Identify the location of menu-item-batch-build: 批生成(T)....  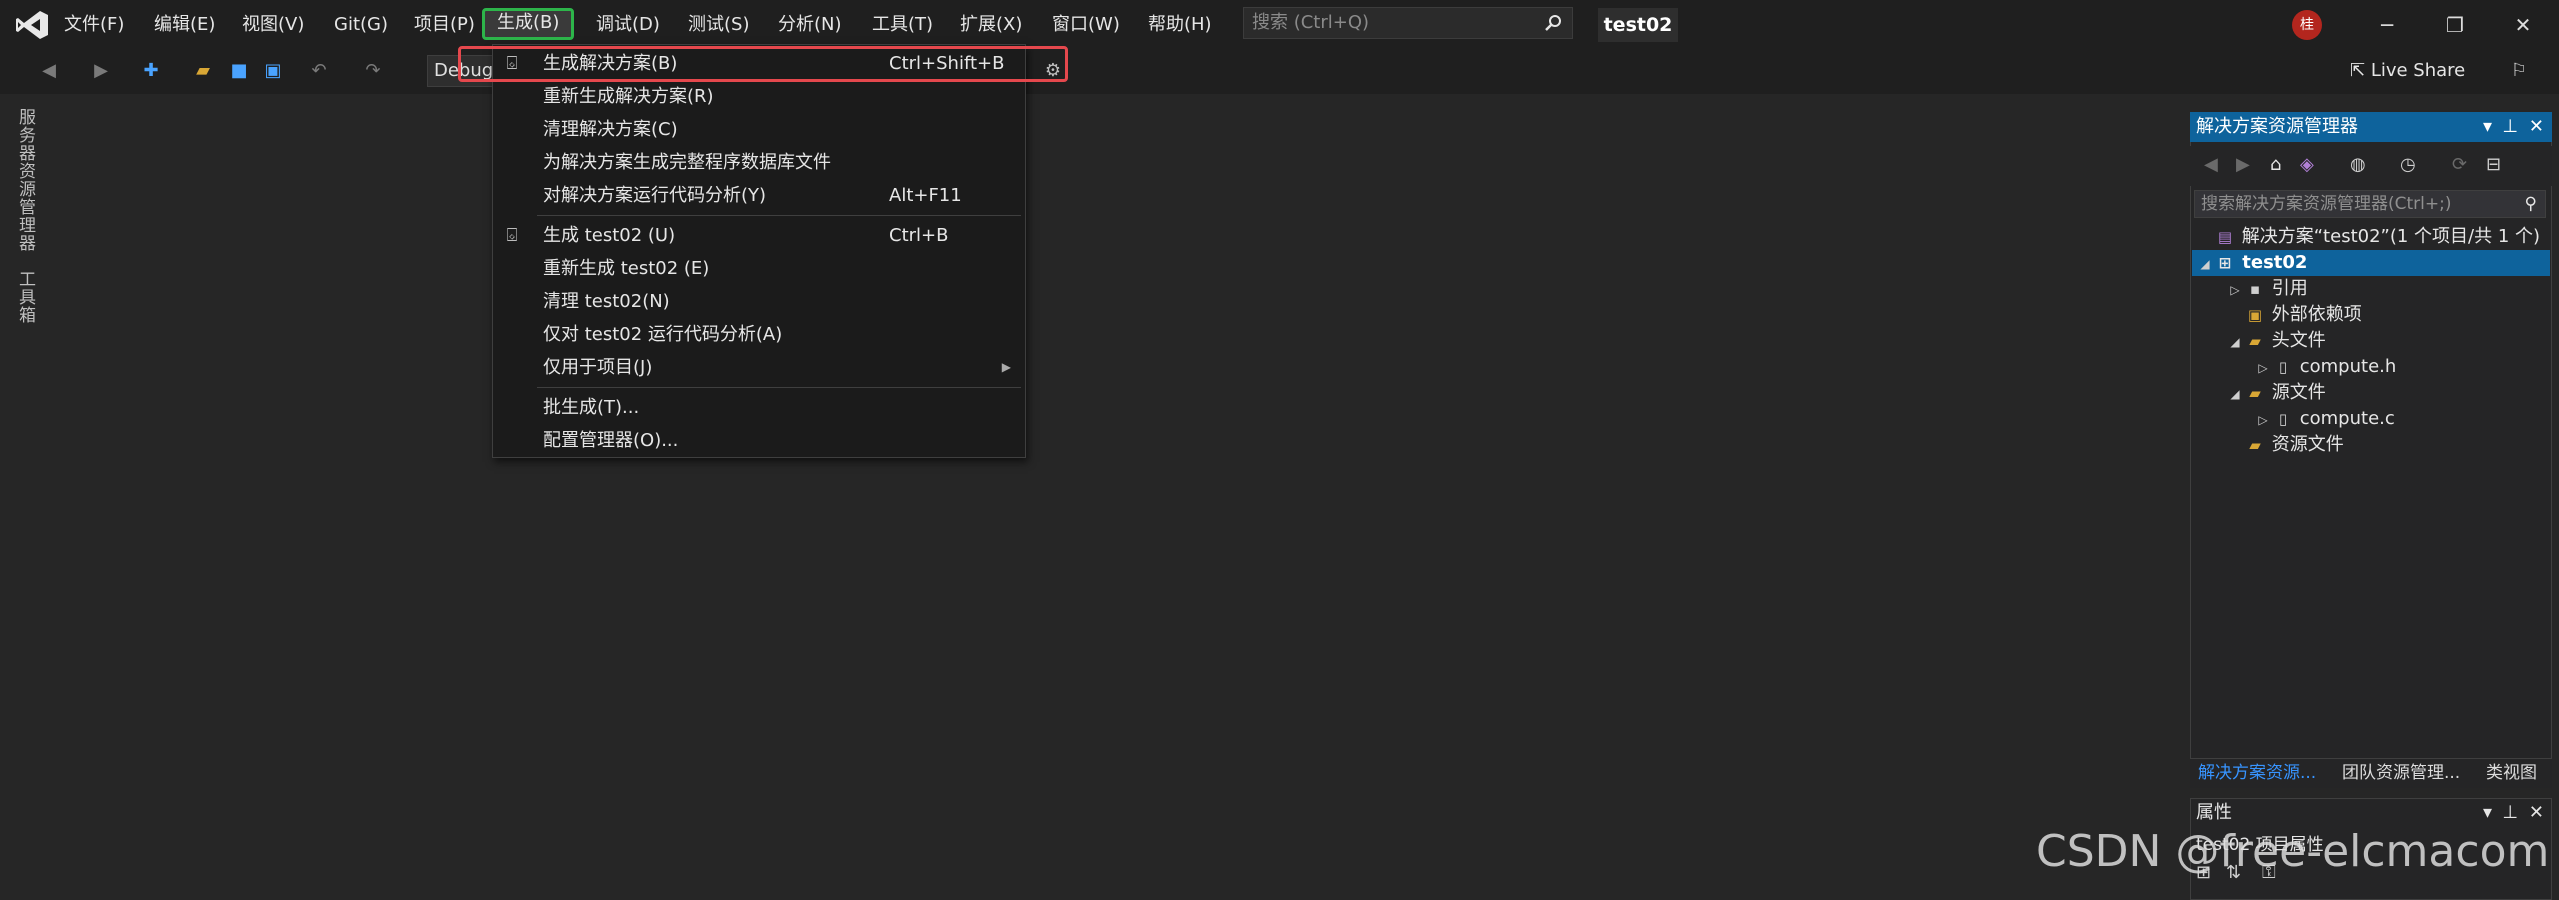
(759, 407).